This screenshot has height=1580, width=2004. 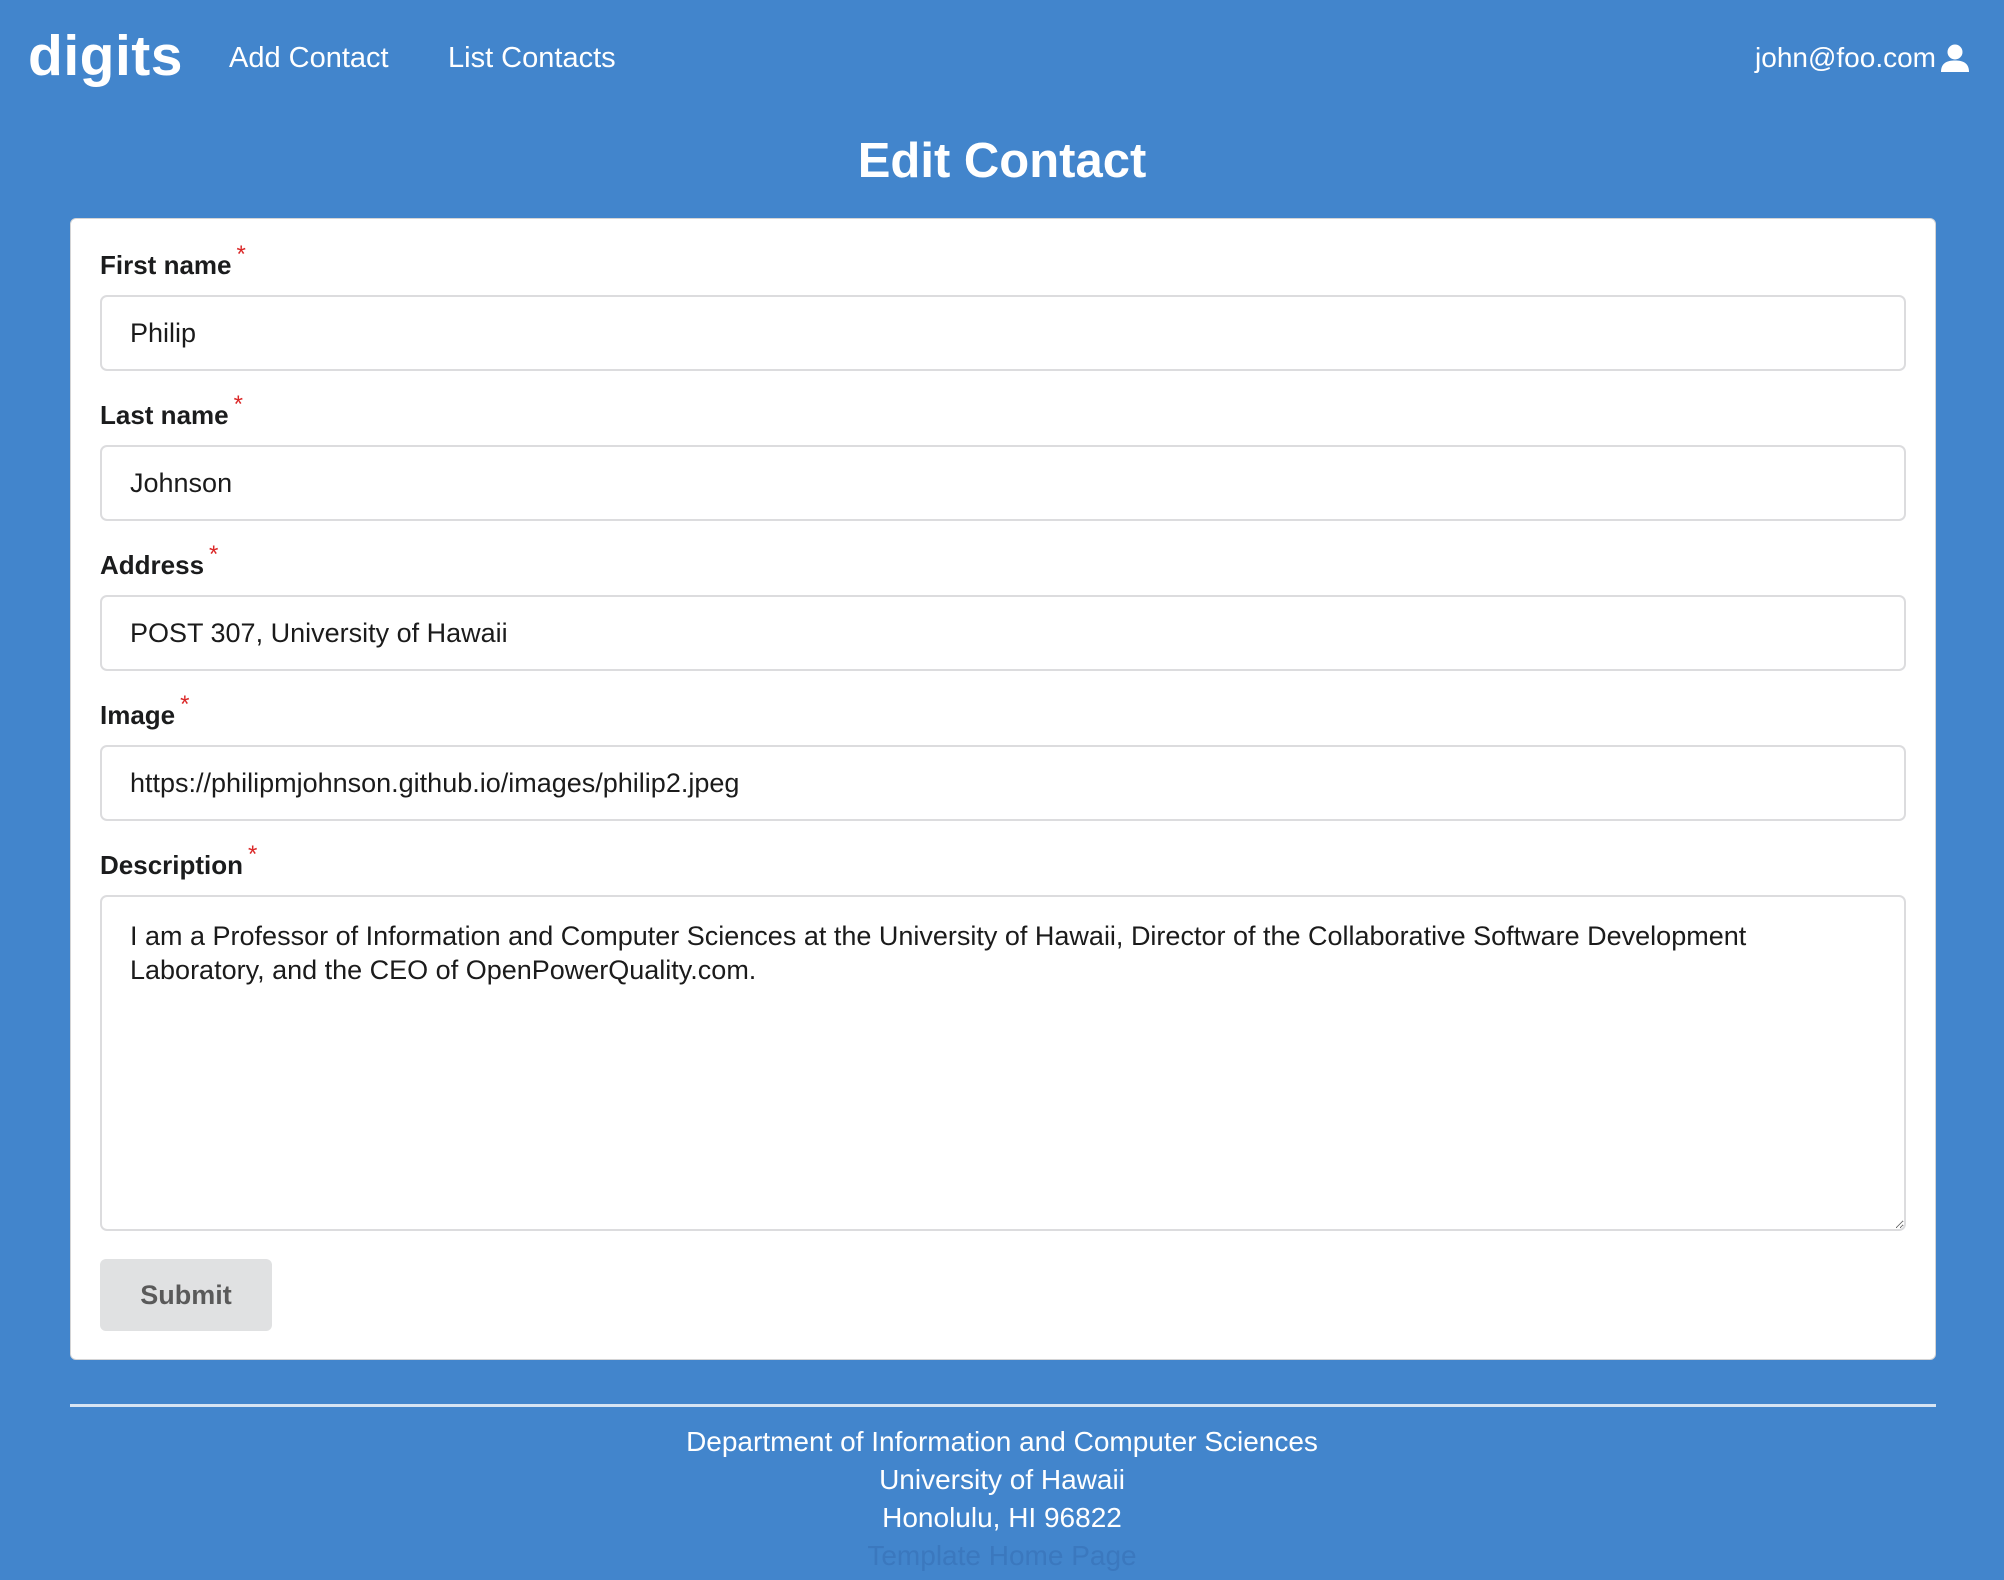 I want to click on image-label: Image *, so click(x=145, y=713).